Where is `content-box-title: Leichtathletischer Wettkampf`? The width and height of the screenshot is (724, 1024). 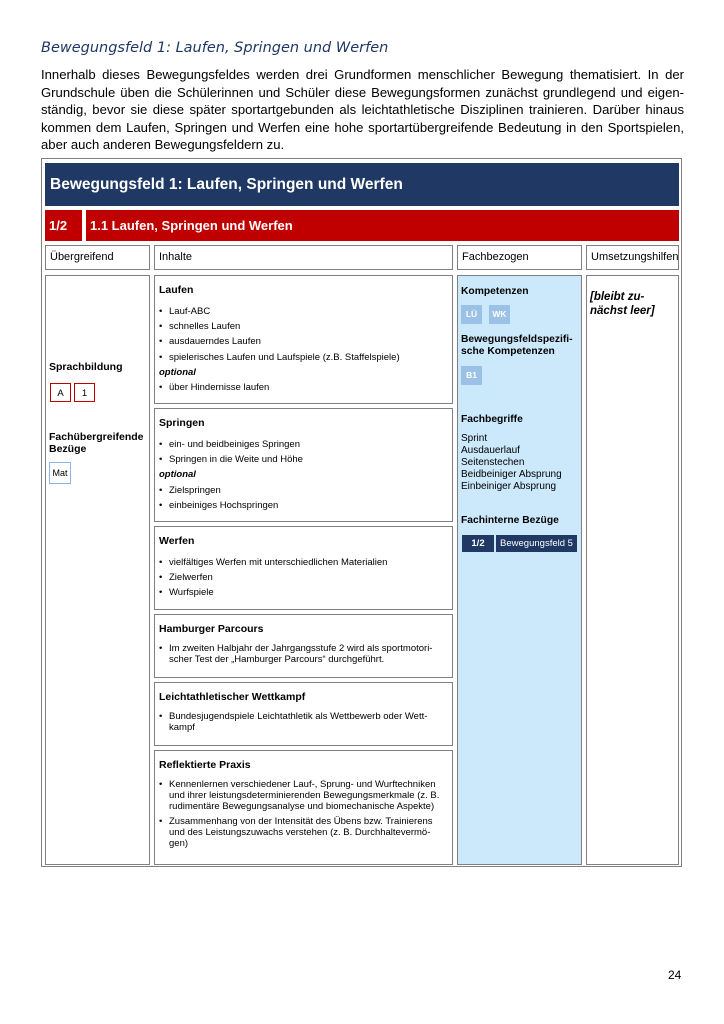 content-box-title: Leichtathletischer Wettkampf is located at coordinates (232, 697).